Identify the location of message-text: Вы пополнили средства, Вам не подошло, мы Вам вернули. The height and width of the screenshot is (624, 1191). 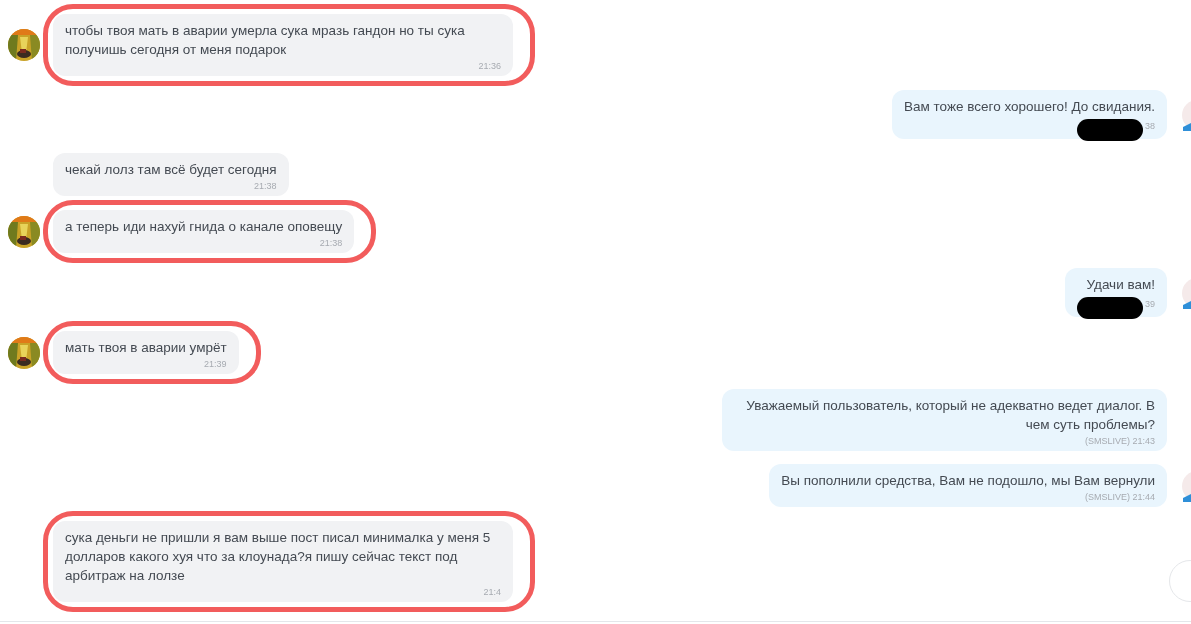
(968, 481).